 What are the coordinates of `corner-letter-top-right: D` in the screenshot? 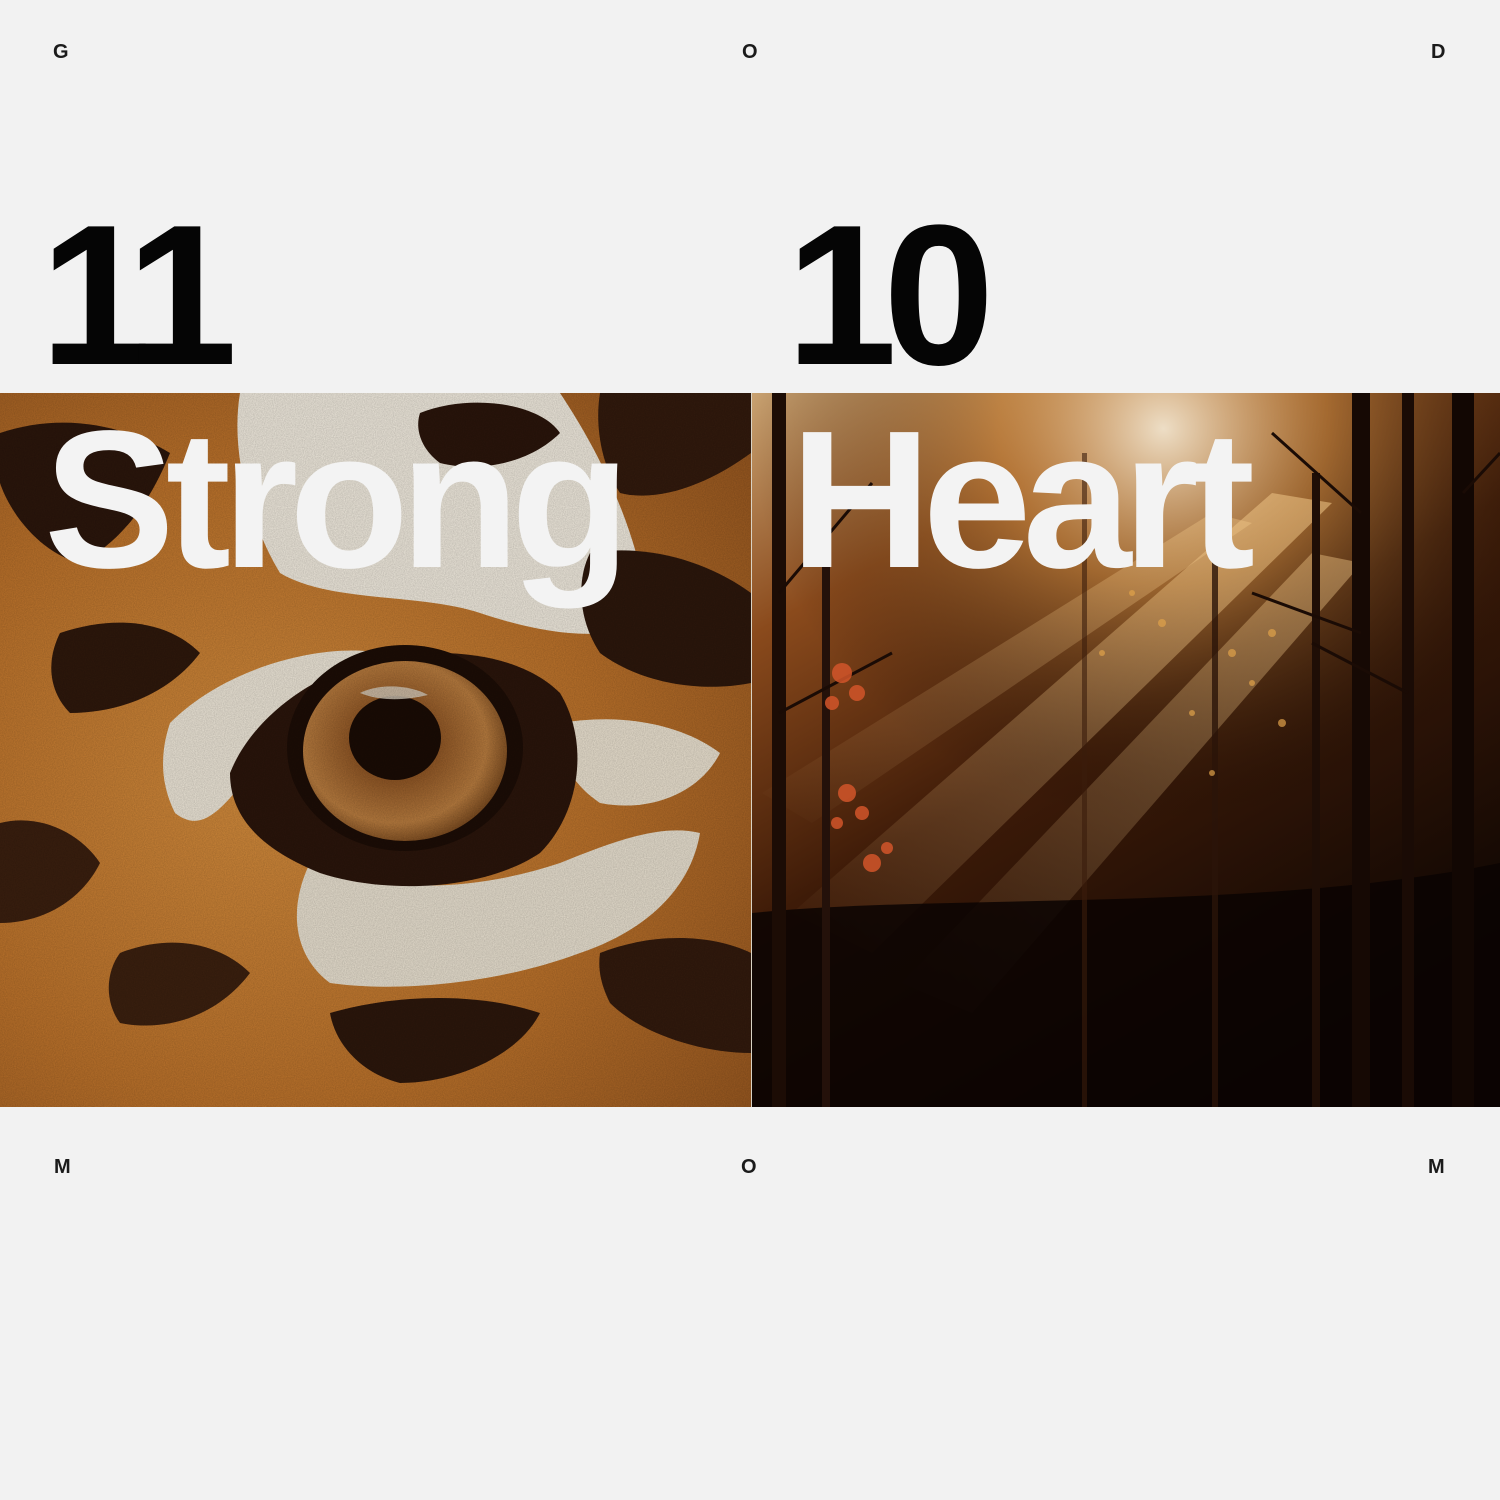 It's located at (1438, 52).